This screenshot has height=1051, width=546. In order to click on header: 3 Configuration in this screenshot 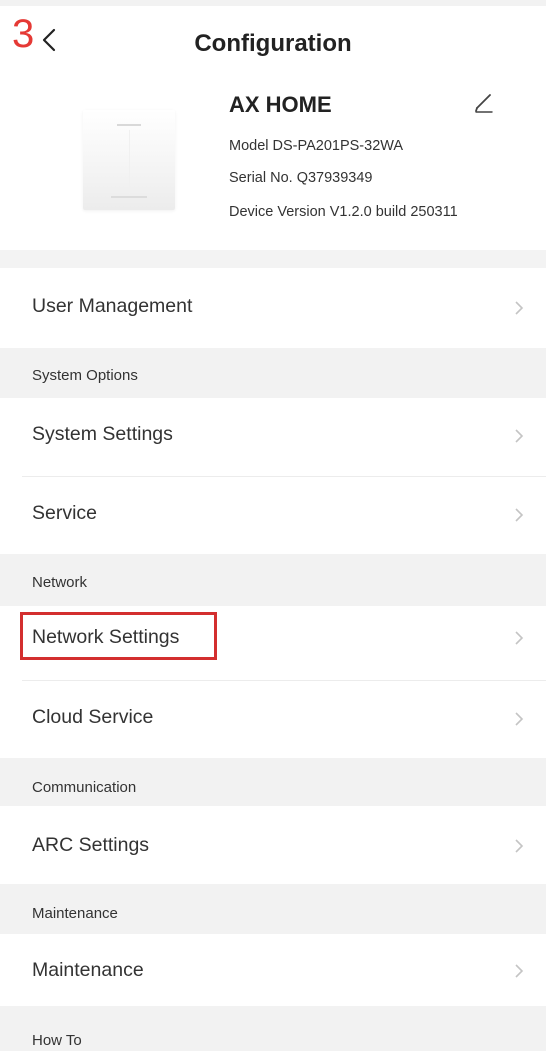, I will do `click(273, 45)`.